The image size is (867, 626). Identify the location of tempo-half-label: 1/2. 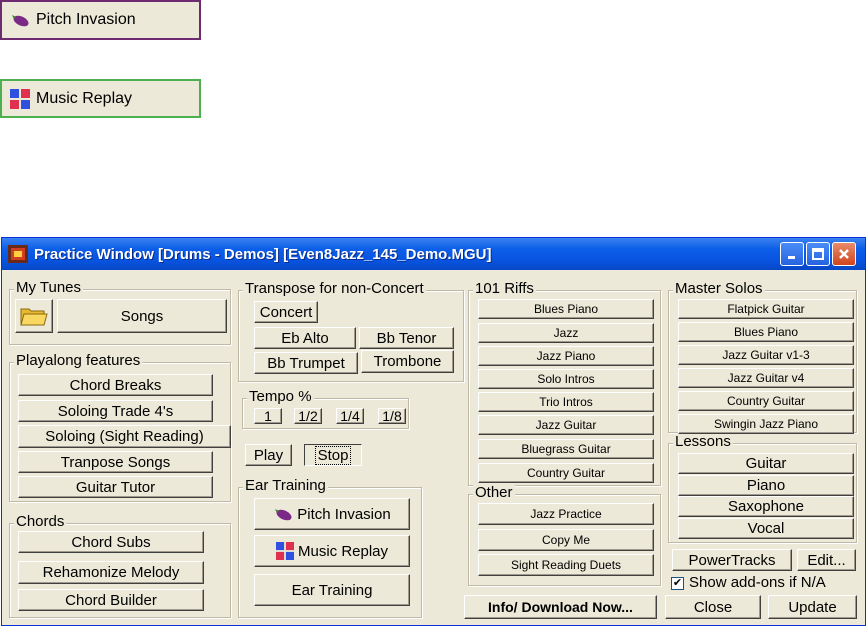
(308, 416).